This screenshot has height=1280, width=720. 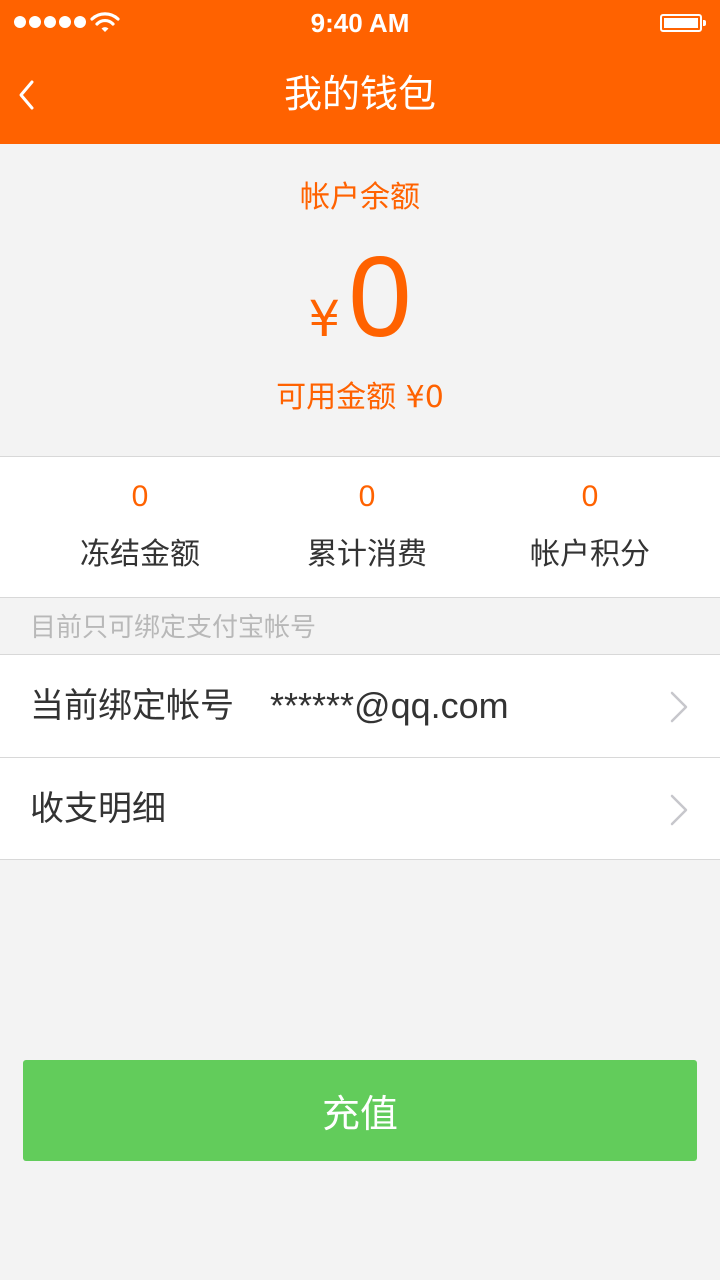 I want to click on stat-points: 0 帐户积分, so click(x=590, y=528).